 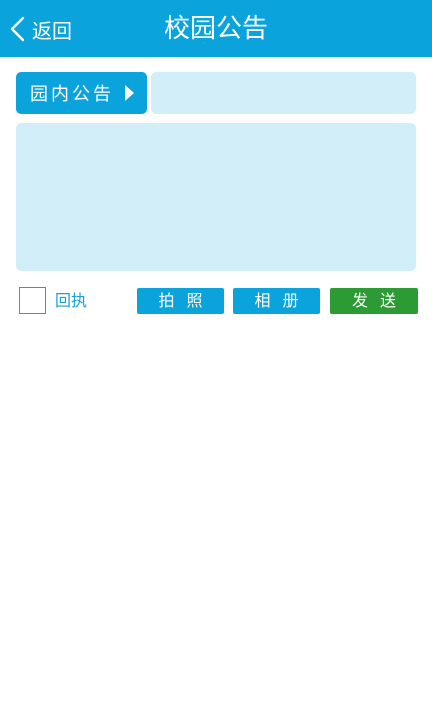 I want to click on receipt-label: 回执, so click(x=71, y=300).